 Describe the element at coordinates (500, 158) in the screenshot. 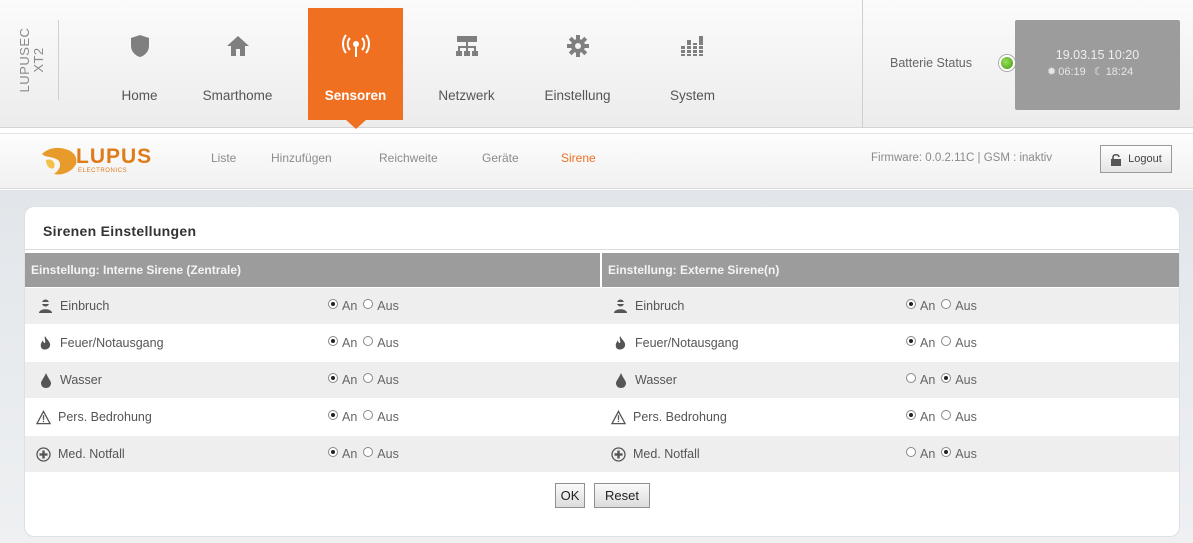

I see `subnav-geraete: Geräte` at that location.